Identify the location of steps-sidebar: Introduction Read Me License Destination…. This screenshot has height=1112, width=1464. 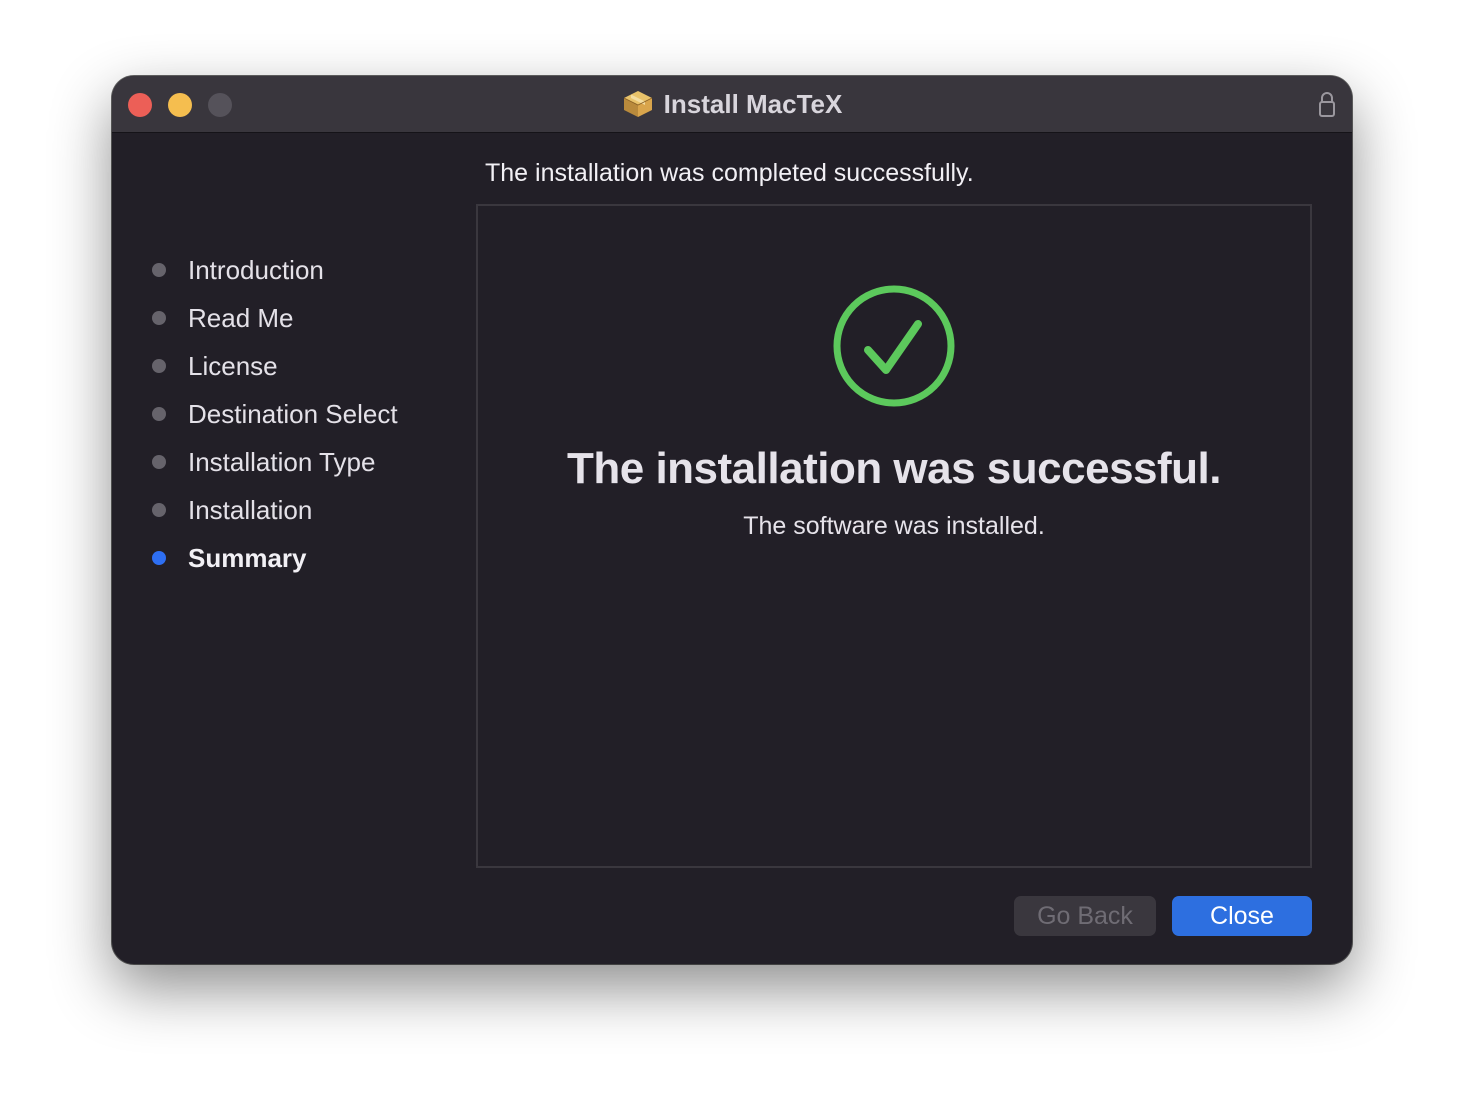
(310, 414).